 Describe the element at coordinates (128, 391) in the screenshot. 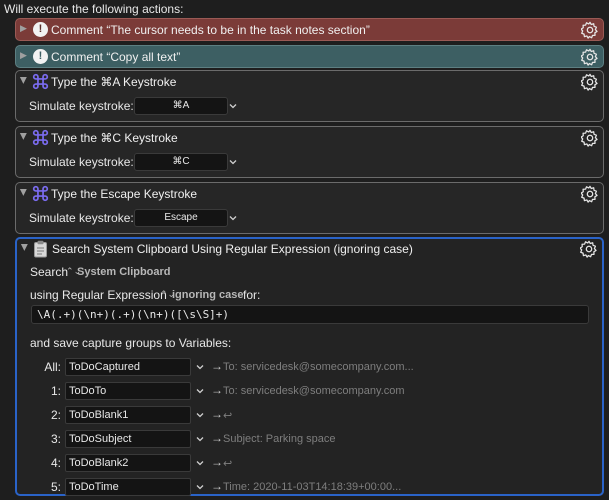

I see `variable-field: ToDoTo` at that location.